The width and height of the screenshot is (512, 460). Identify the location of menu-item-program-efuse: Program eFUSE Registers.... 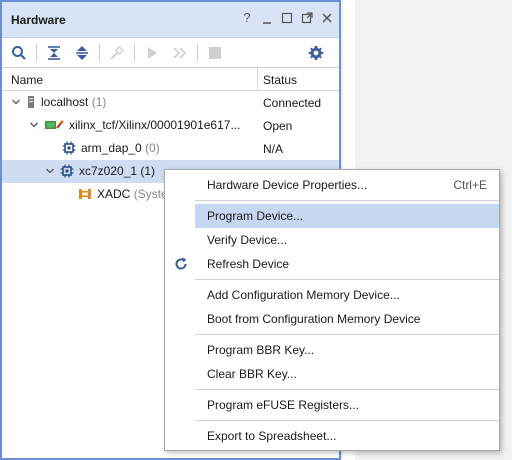
(347, 405).